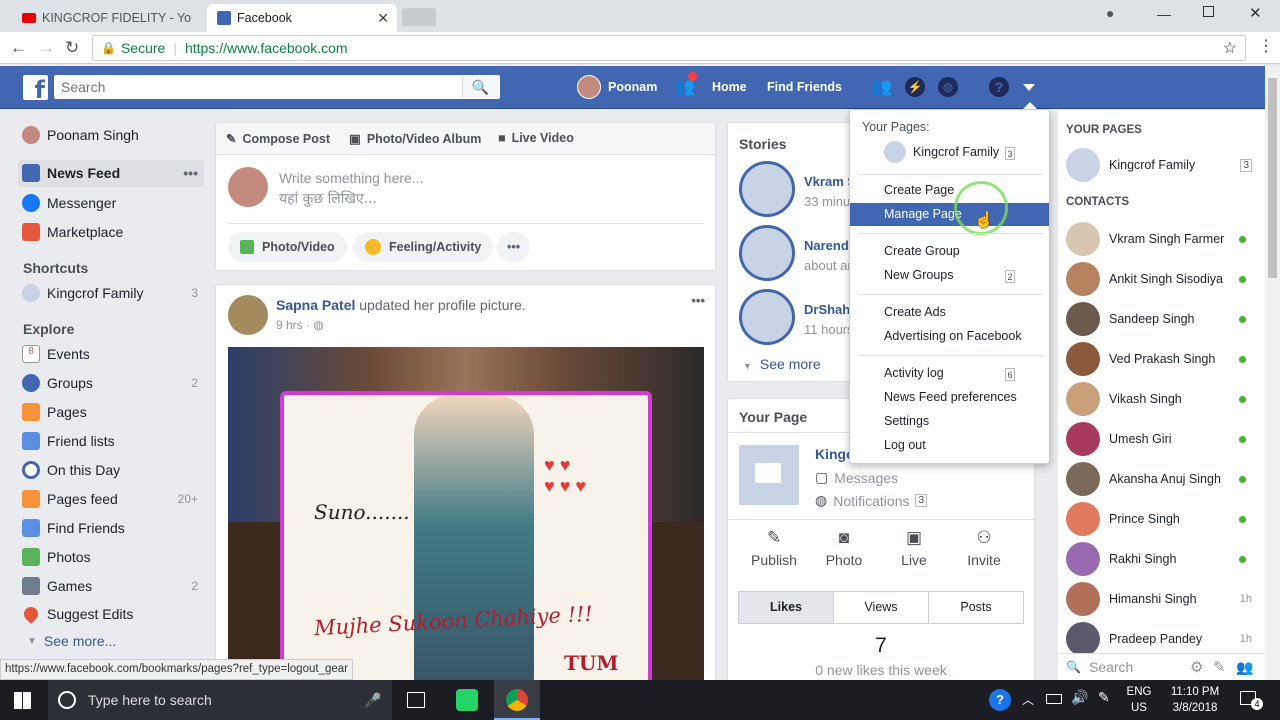  Describe the element at coordinates (1272, 178) in the screenshot. I see `scrollbar-thumb` at that location.